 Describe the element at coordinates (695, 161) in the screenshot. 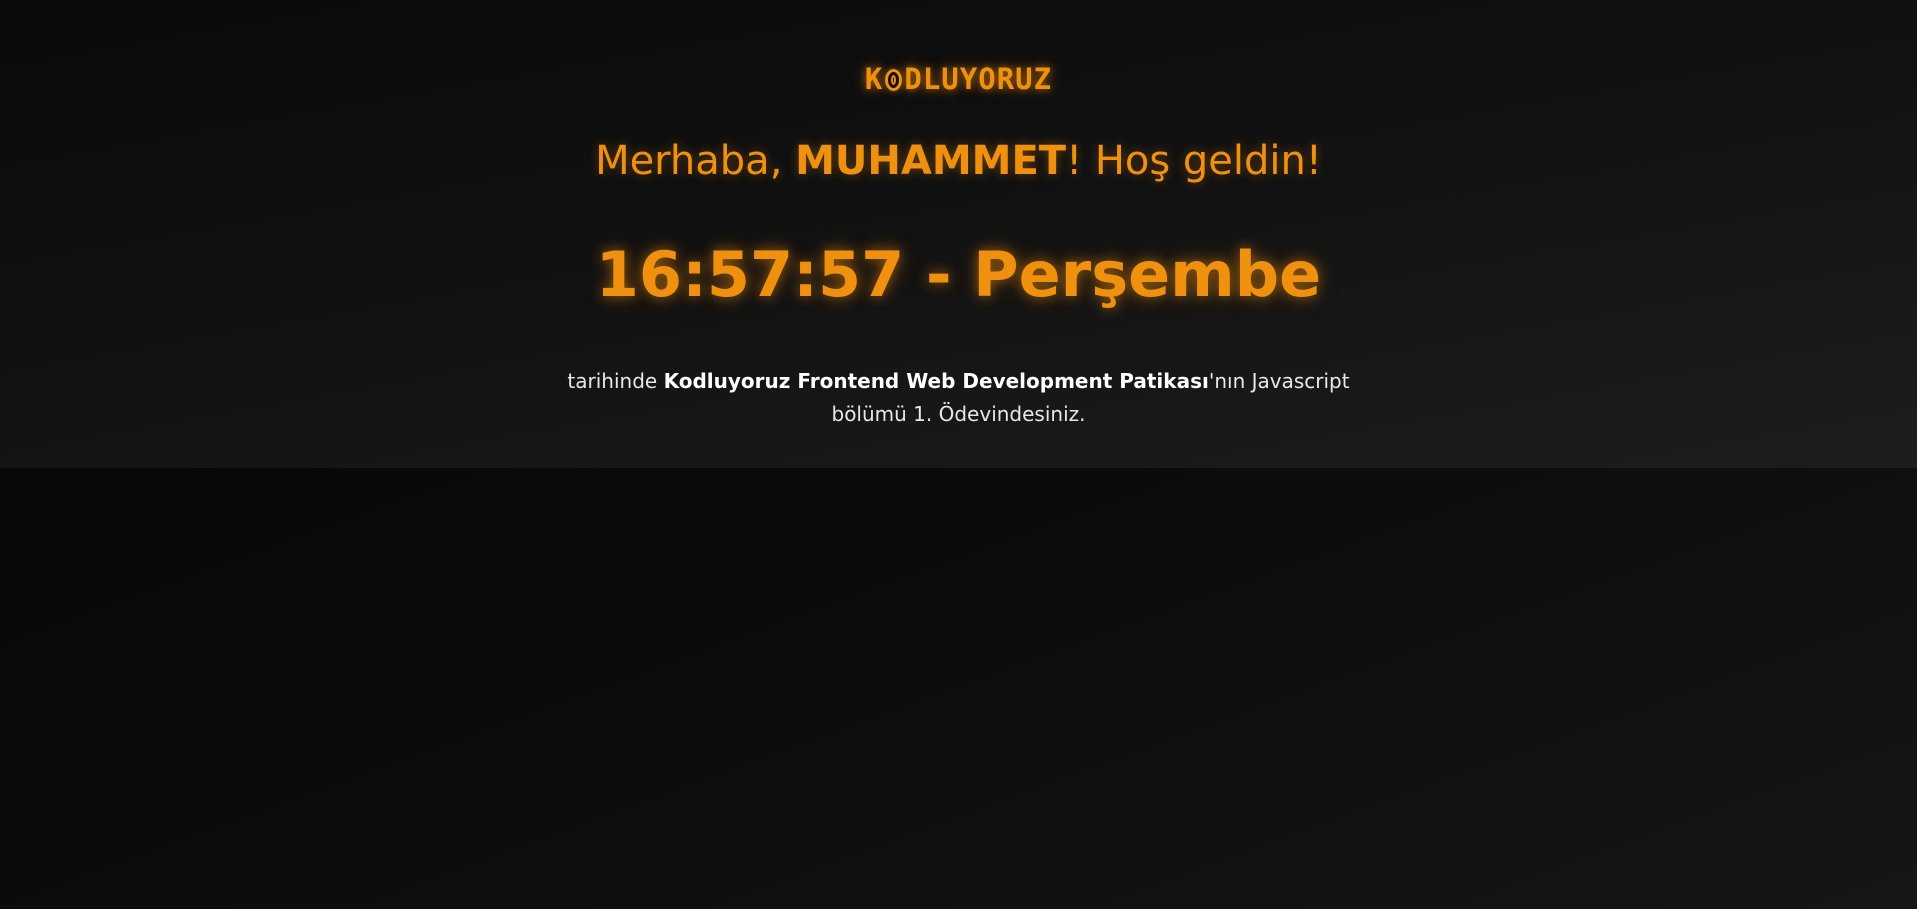

I see `greeting-prefix: Merhaba,` at that location.